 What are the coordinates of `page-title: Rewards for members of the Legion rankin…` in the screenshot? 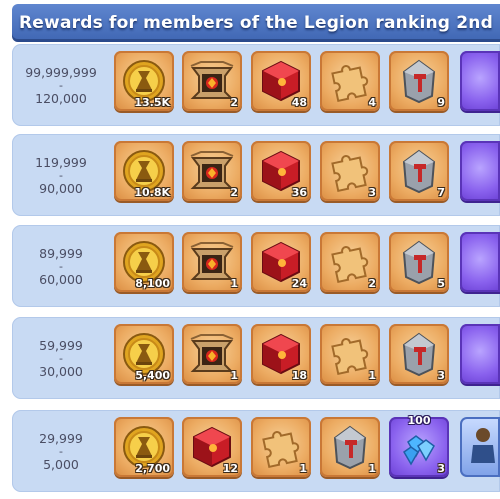 It's located at (256, 23).